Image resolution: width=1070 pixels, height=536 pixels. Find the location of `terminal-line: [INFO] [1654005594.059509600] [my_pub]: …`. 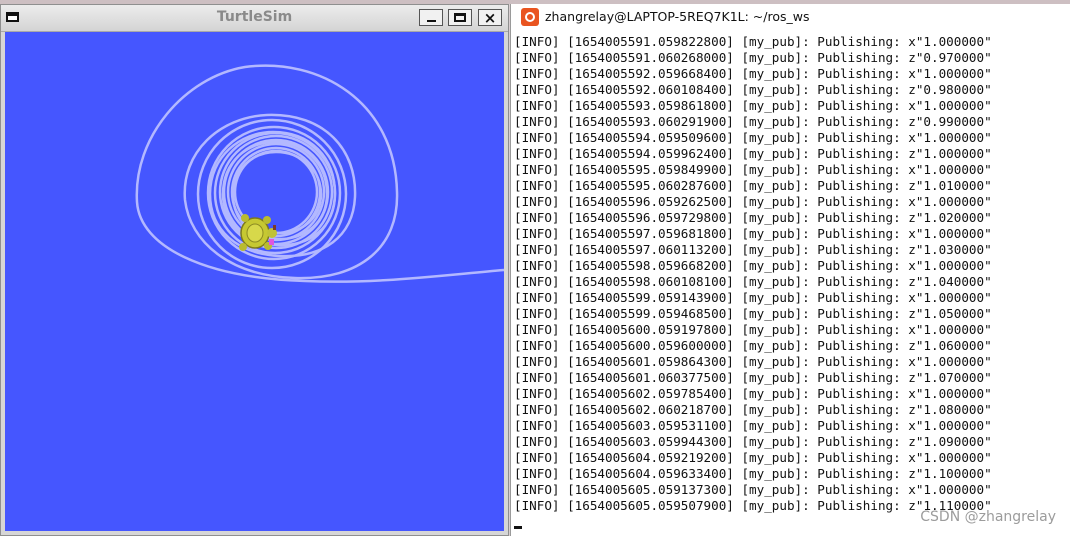

terminal-line: [INFO] [1654005594.059509600] [my_pub]: … is located at coordinates (753, 137).